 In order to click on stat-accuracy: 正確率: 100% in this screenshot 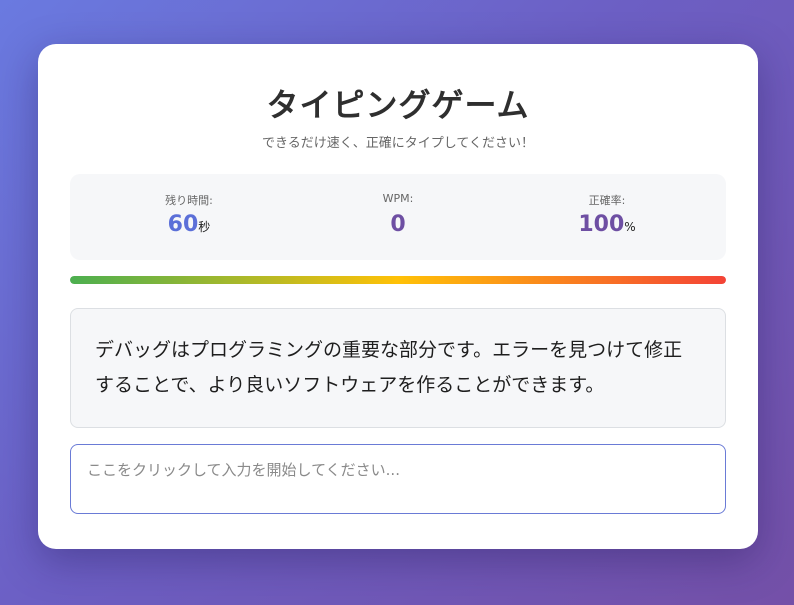, I will do `click(607, 217)`.